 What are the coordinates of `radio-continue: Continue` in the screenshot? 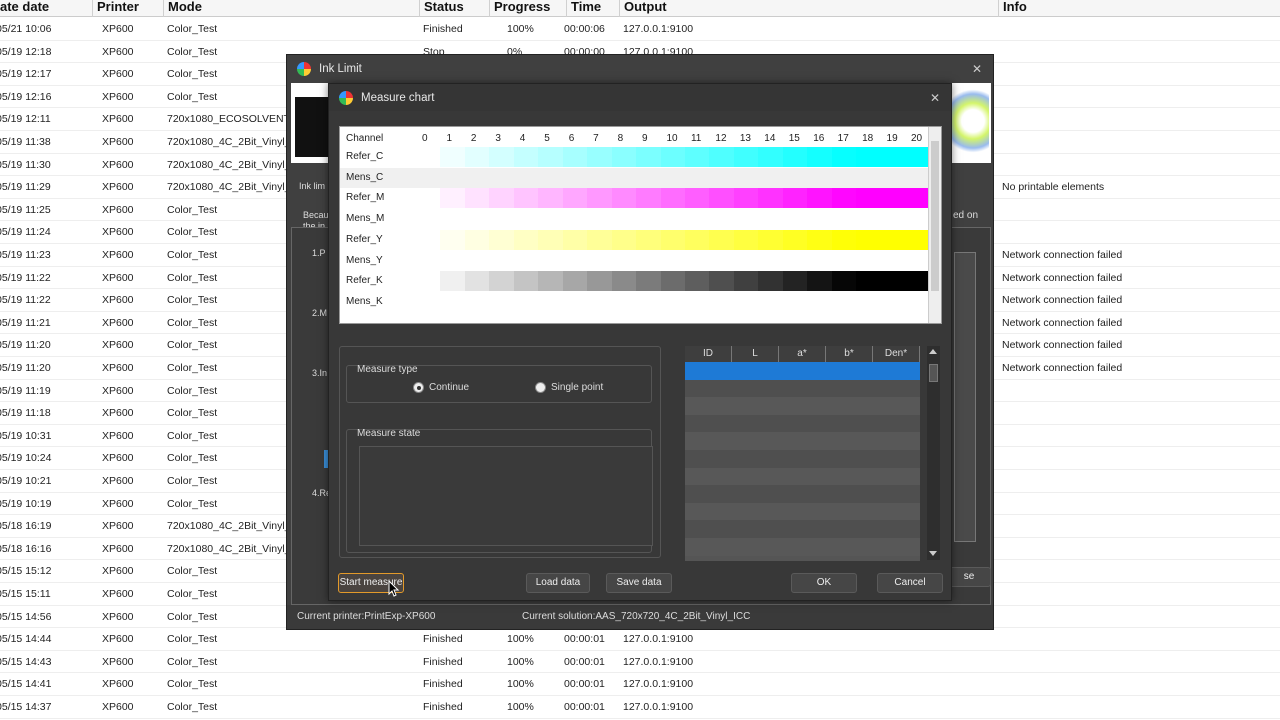 It's located at (441, 387).